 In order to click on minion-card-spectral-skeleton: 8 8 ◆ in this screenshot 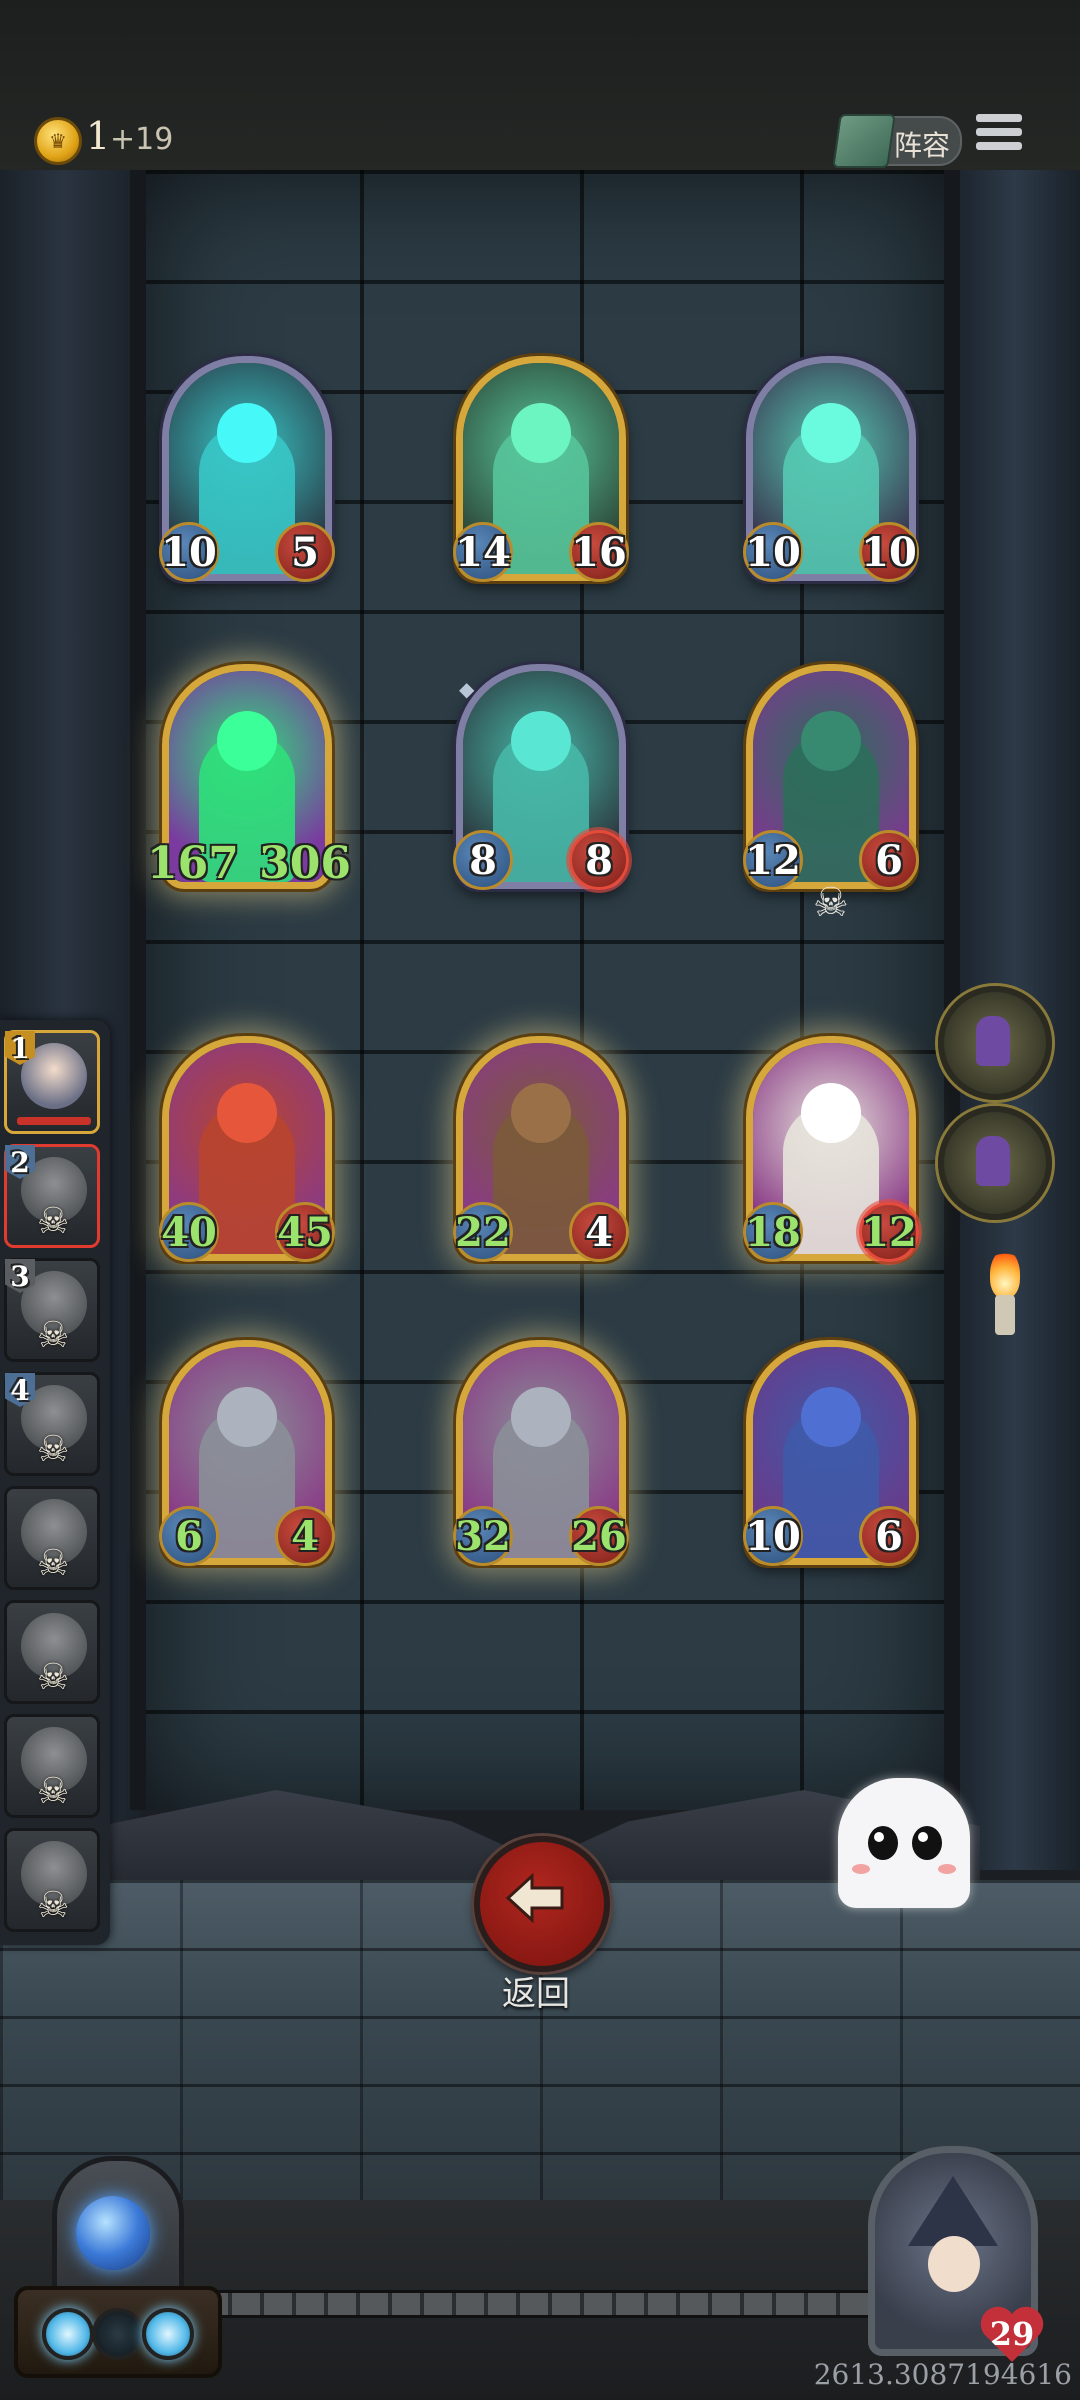, I will do `click(541, 777)`.